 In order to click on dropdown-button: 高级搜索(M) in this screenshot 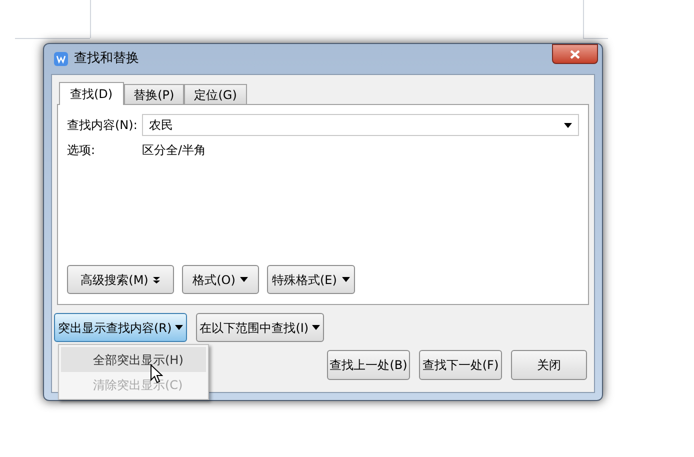, I will do `click(120, 279)`.